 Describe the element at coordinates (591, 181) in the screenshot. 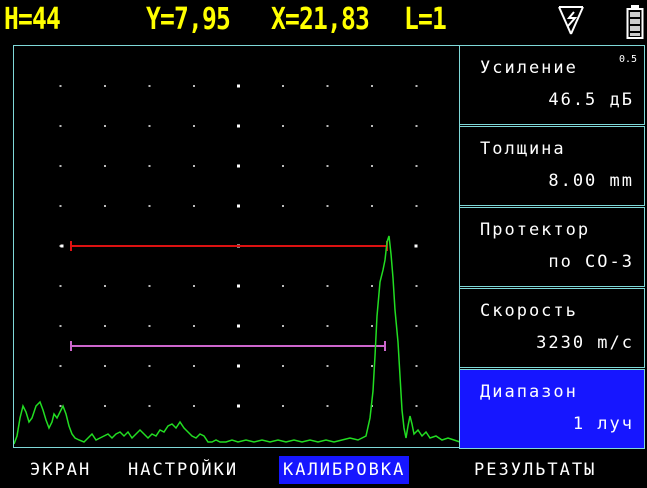

I see `param-value: 8.00 mm` at that location.